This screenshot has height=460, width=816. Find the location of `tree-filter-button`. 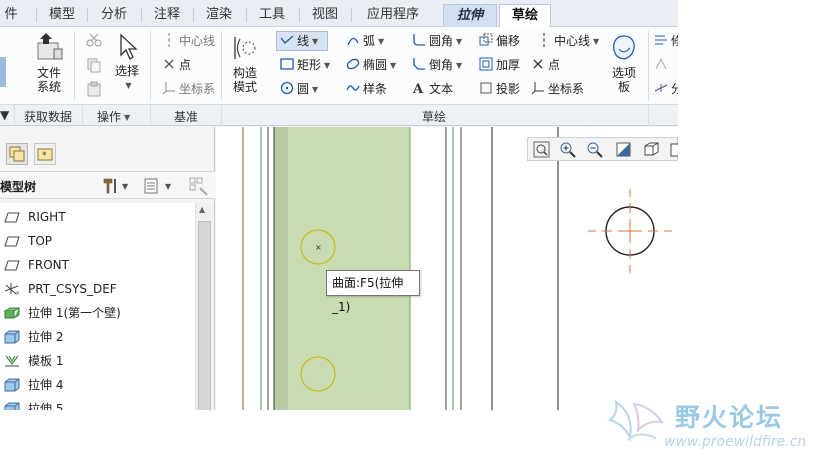

tree-filter-button is located at coordinates (199, 187).